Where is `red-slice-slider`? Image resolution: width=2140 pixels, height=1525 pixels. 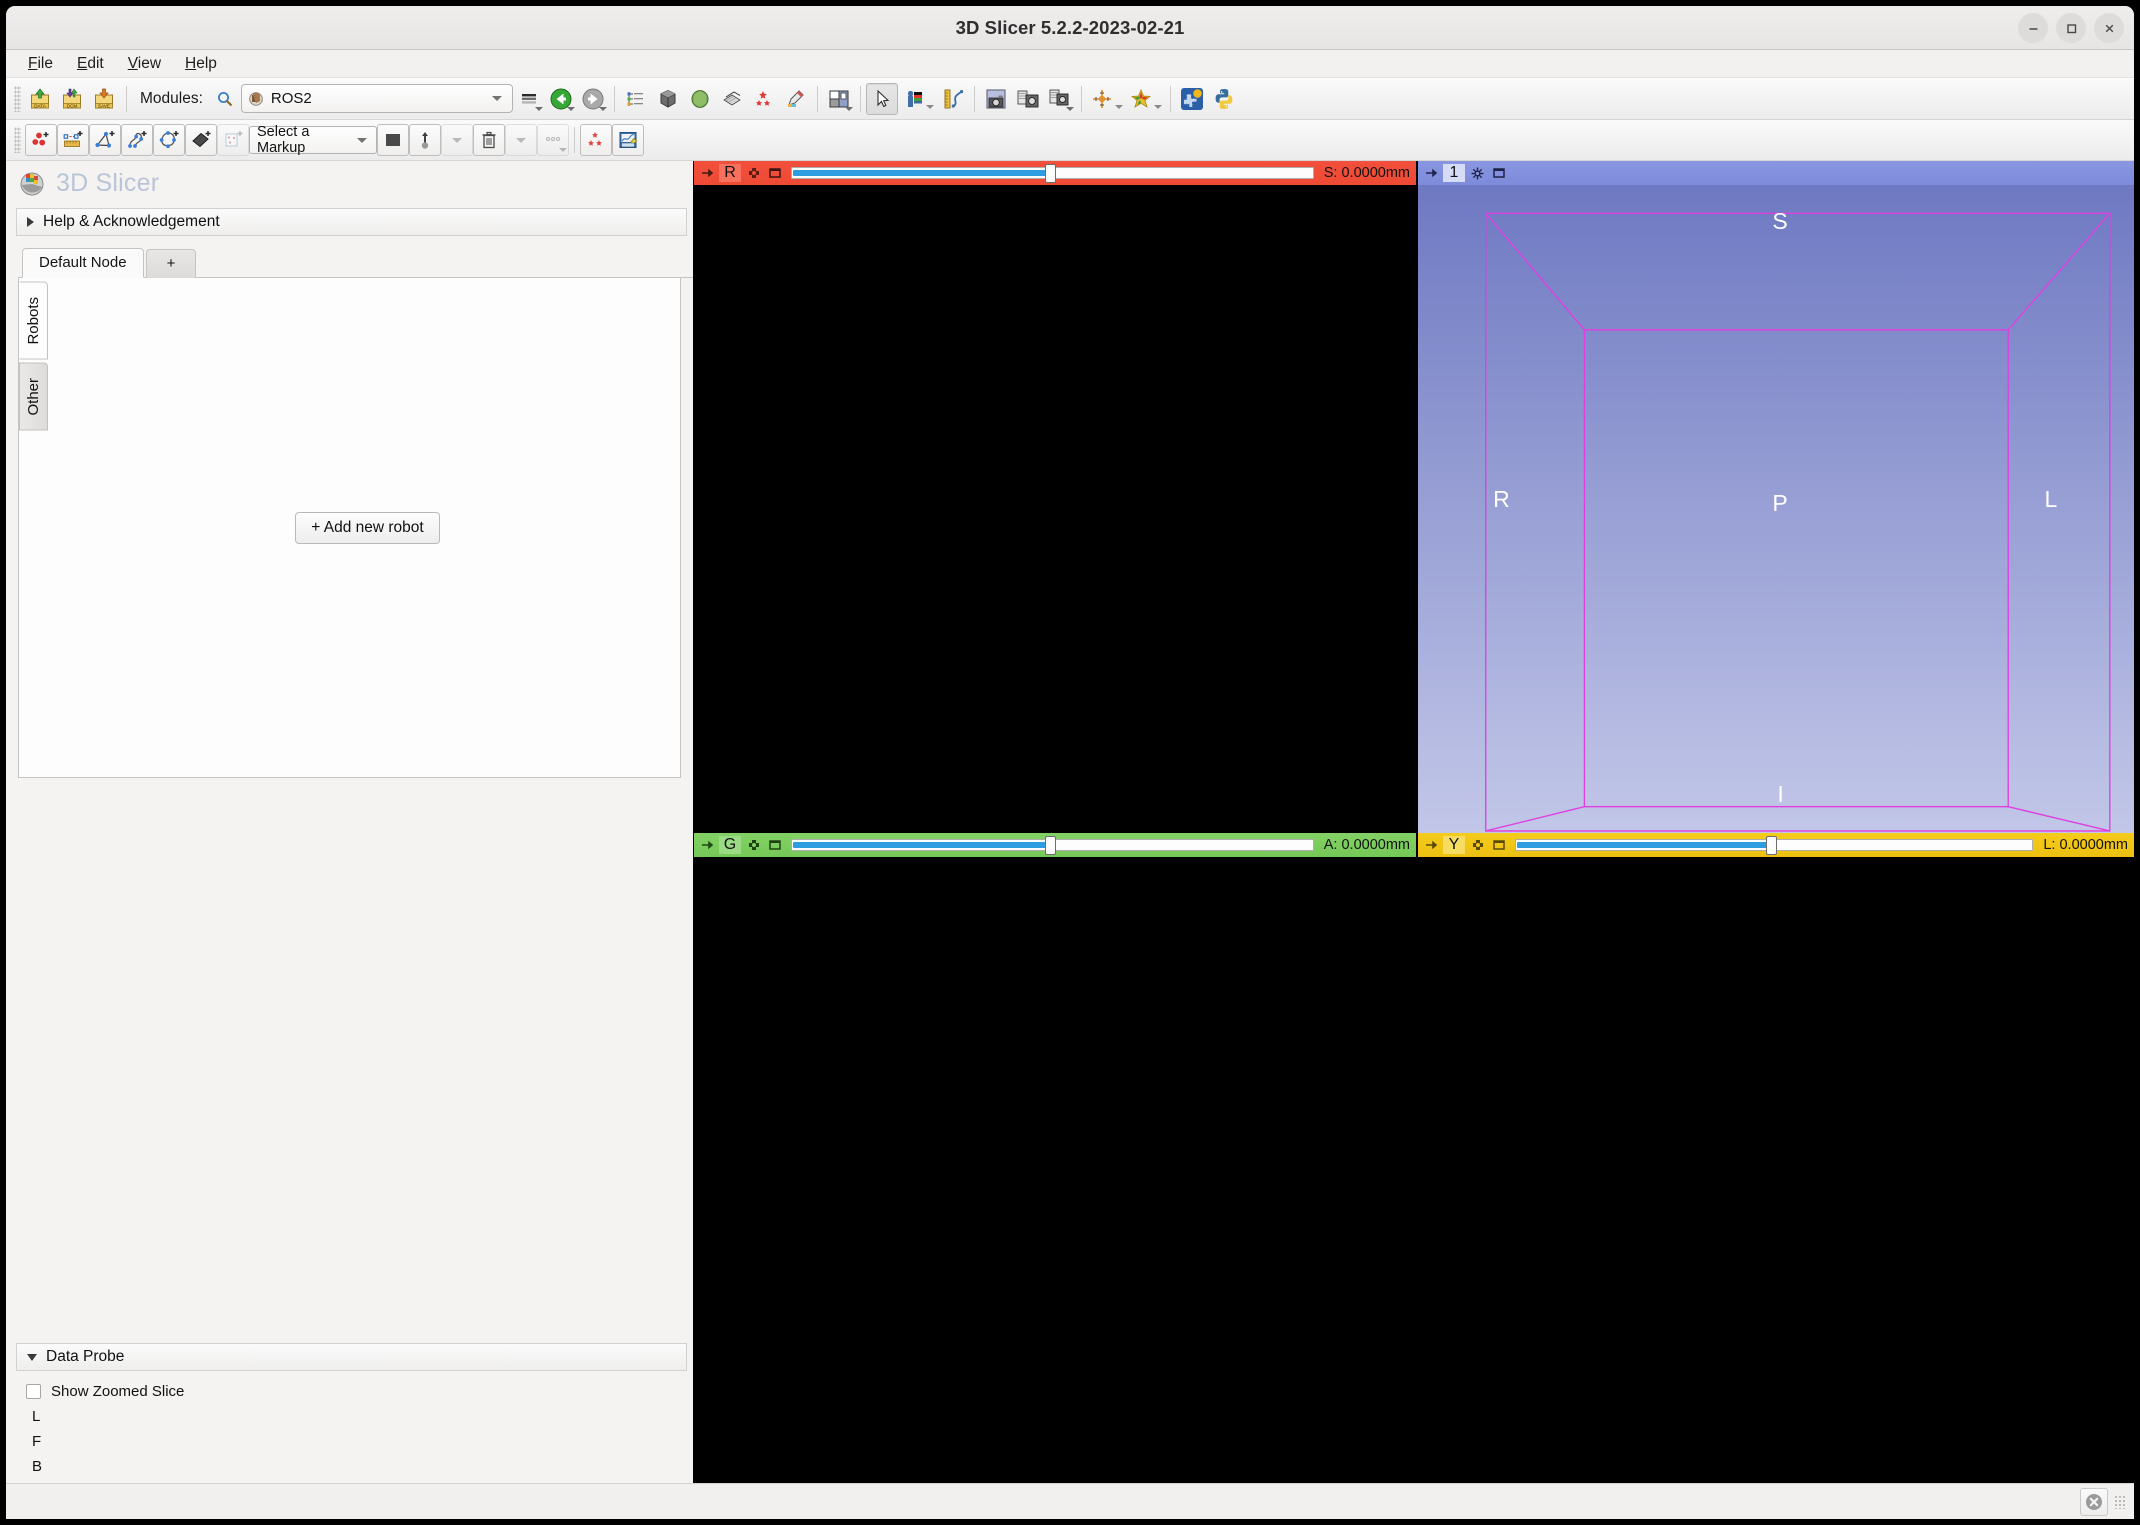 red-slice-slider is located at coordinates (1052, 173).